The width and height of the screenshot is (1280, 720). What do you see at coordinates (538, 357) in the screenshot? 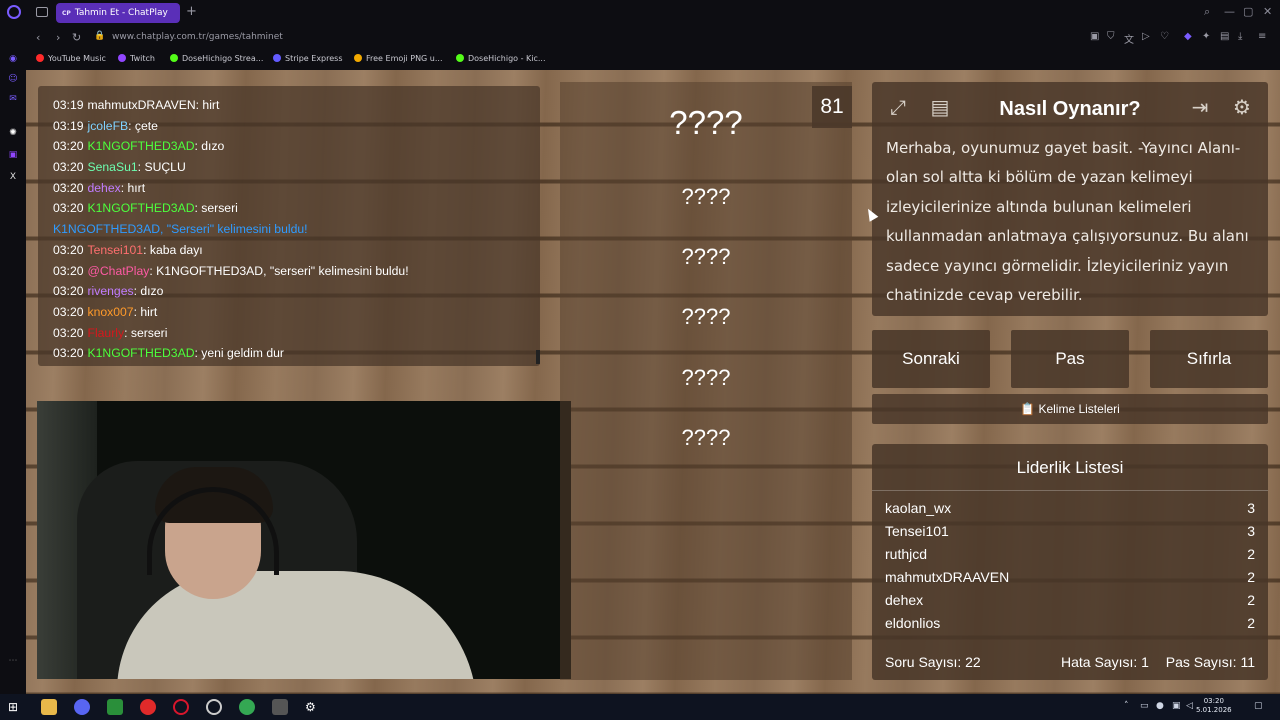
I see `chat-scrollbar` at bounding box center [538, 357].